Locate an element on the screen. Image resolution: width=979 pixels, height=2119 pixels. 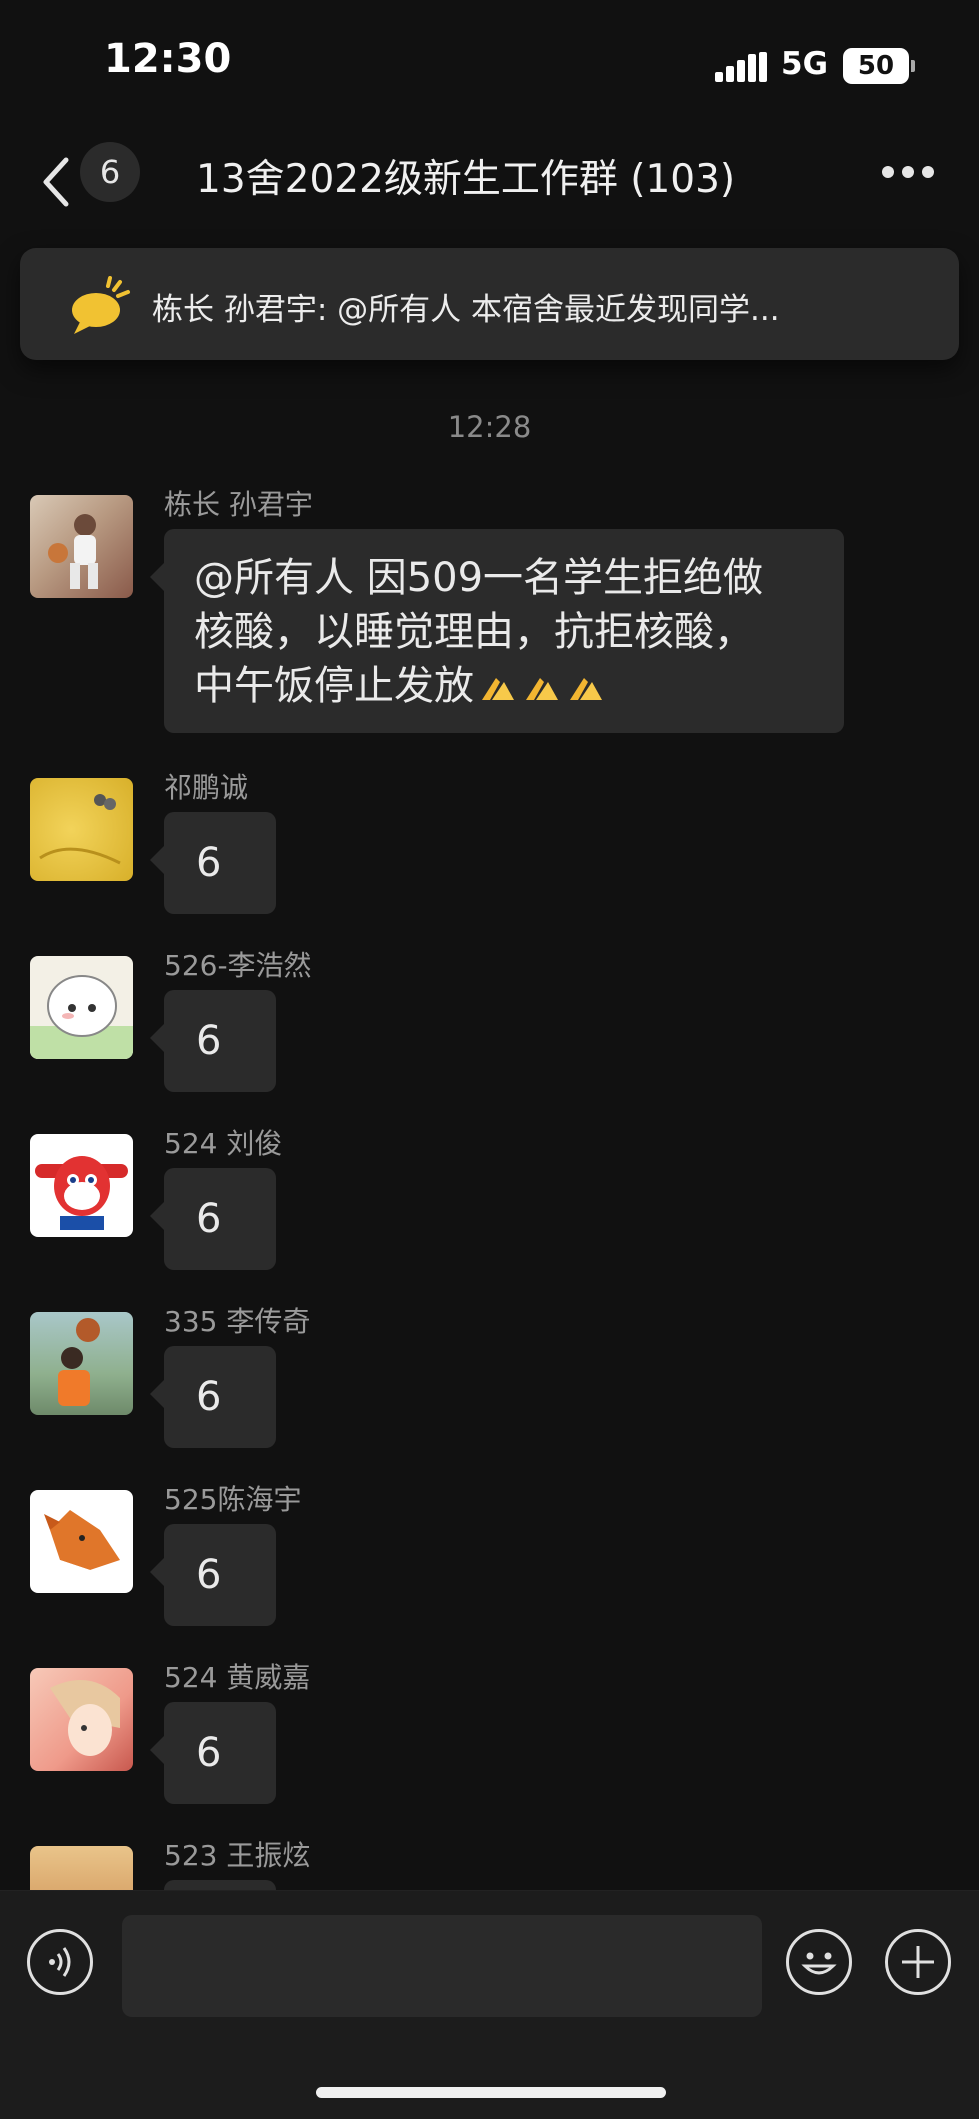
megaphone-icon is located at coordinates (101, 305).